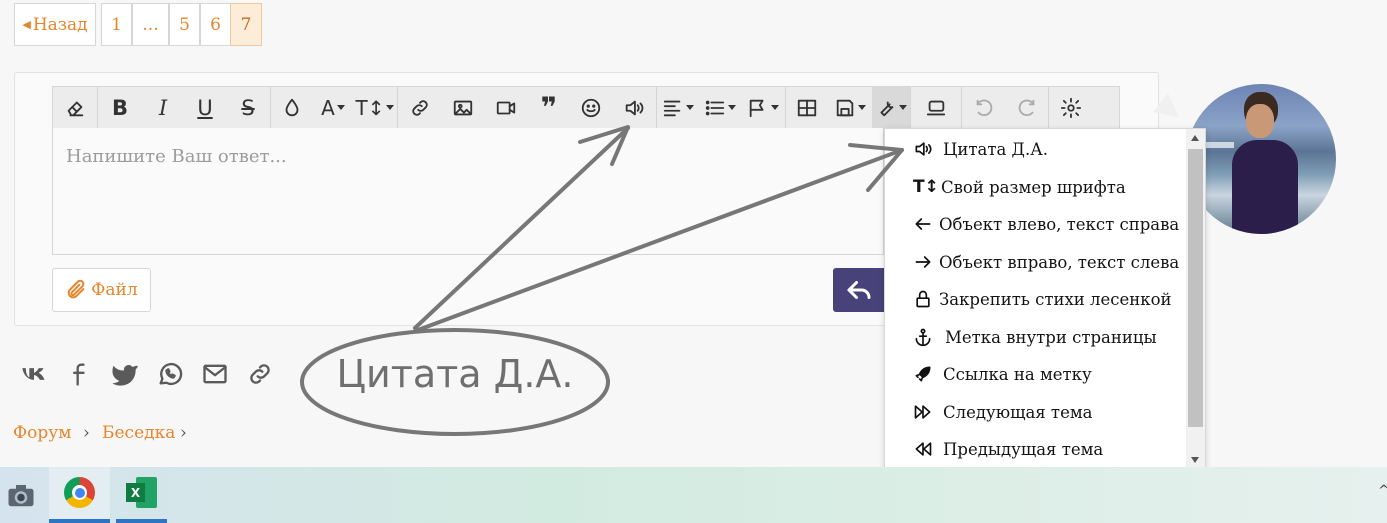 Image resolution: width=1387 pixels, height=523 pixels. Describe the element at coordinates (76, 289) in the screenshot. I see `paperclip-icon` at that location.